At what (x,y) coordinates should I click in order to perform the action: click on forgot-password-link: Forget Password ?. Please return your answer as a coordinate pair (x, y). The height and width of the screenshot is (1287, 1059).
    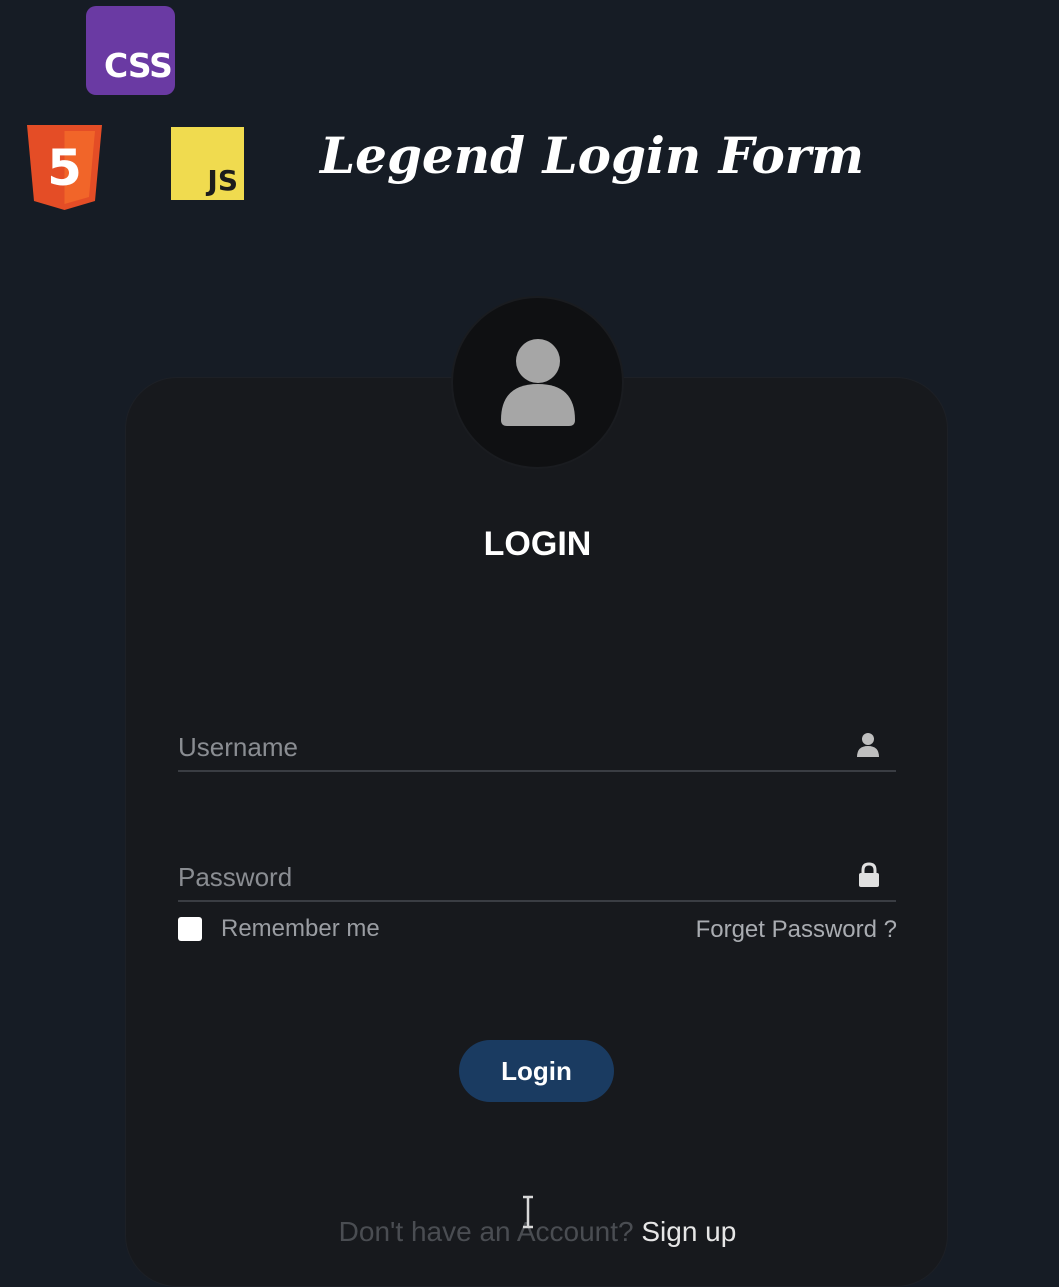
    Looking at the image, I should click on (796, 930).